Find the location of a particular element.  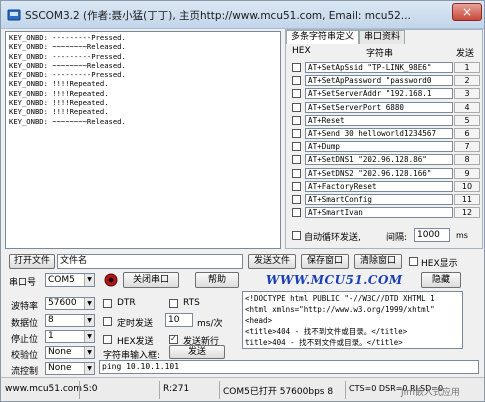

command-input: AT+SetApPassword "password0 is located at coordinates (379, 81).